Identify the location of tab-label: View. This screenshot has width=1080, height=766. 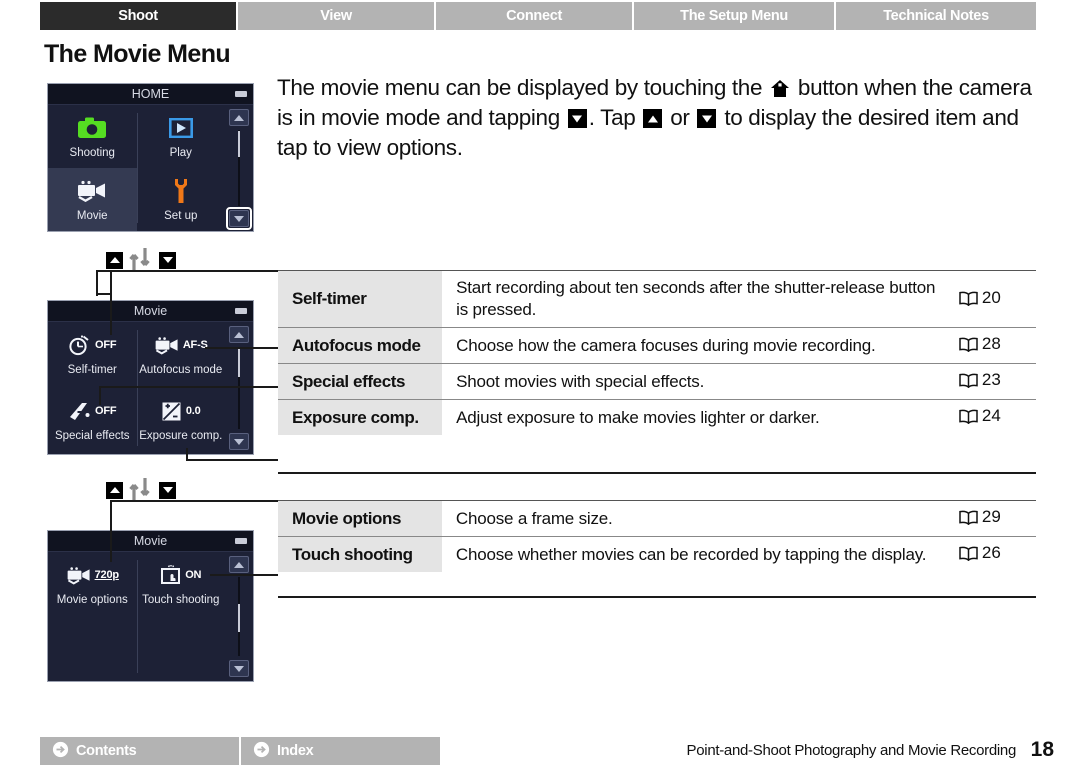
(336, 16).